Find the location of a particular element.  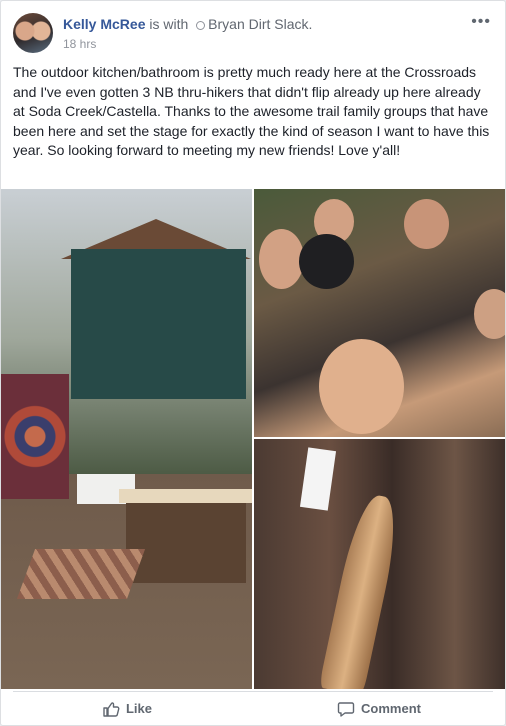

comment-label: Comment is located at coordinates (391, 708).